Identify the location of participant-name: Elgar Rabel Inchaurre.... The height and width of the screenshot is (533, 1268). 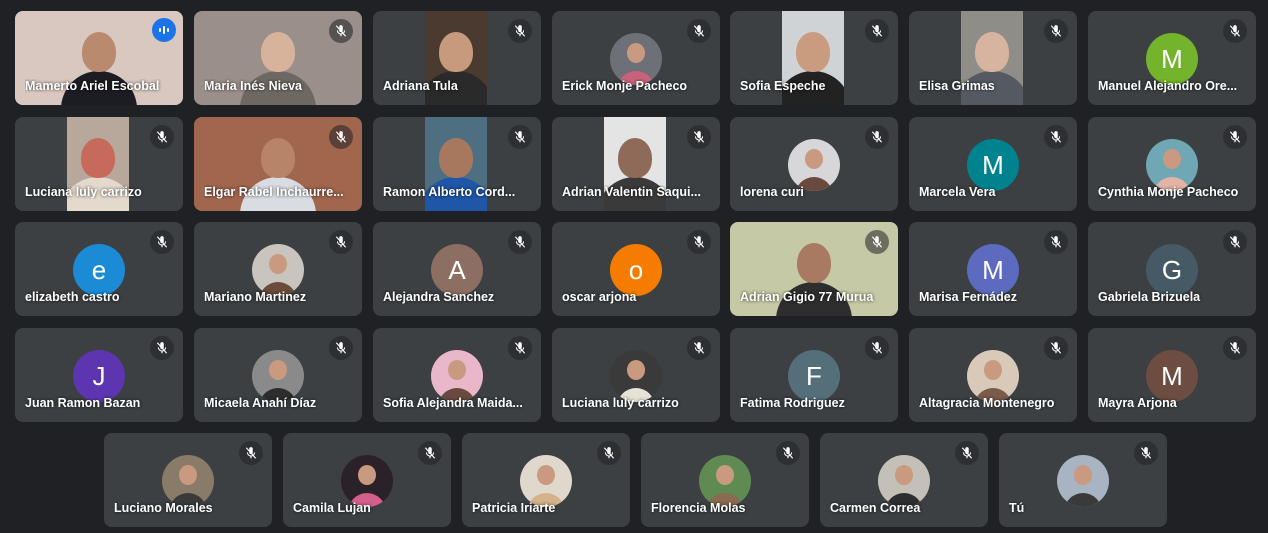
(274, 192).